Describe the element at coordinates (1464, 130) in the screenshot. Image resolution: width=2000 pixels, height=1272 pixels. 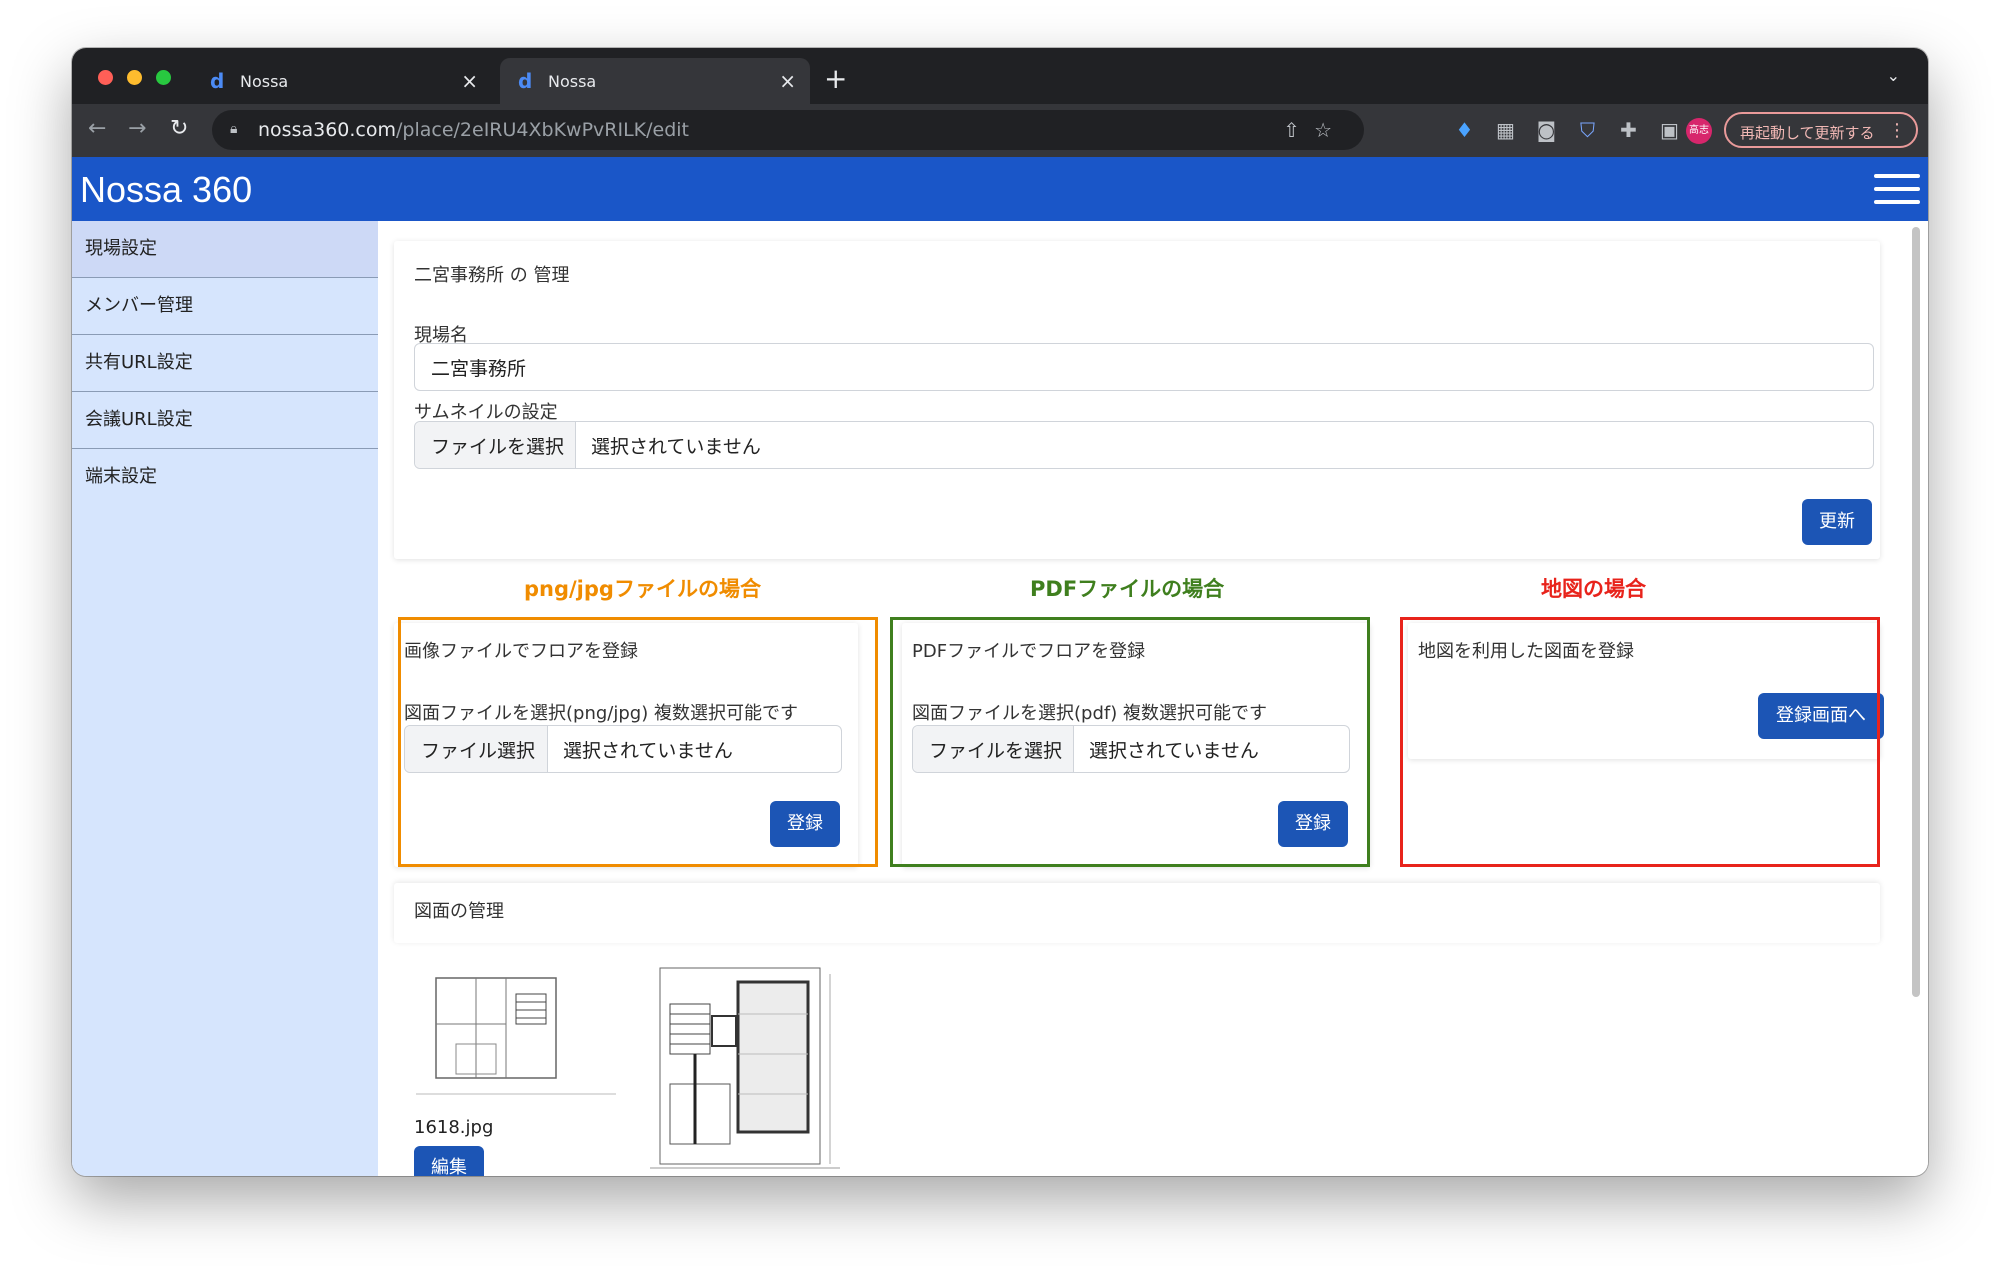
I see `gem-extension-icon: ♦` at that location.